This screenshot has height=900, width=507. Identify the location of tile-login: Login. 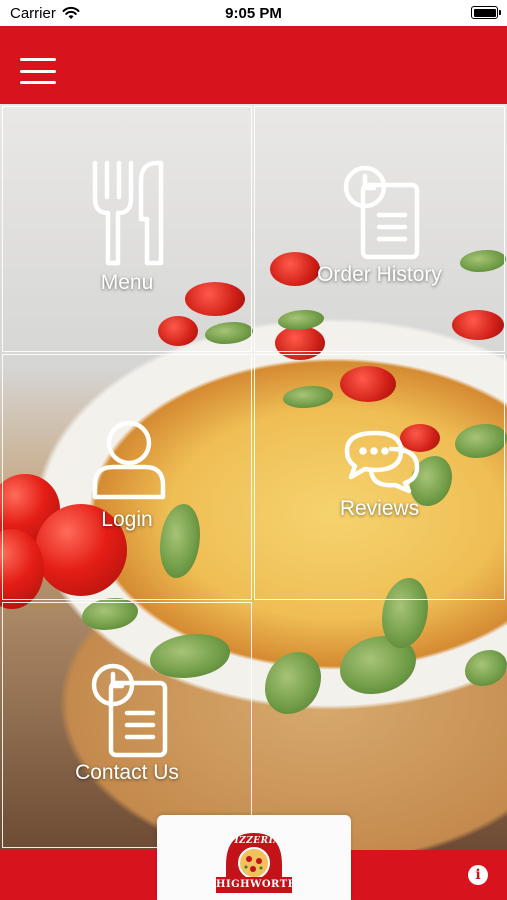
(127, 477).